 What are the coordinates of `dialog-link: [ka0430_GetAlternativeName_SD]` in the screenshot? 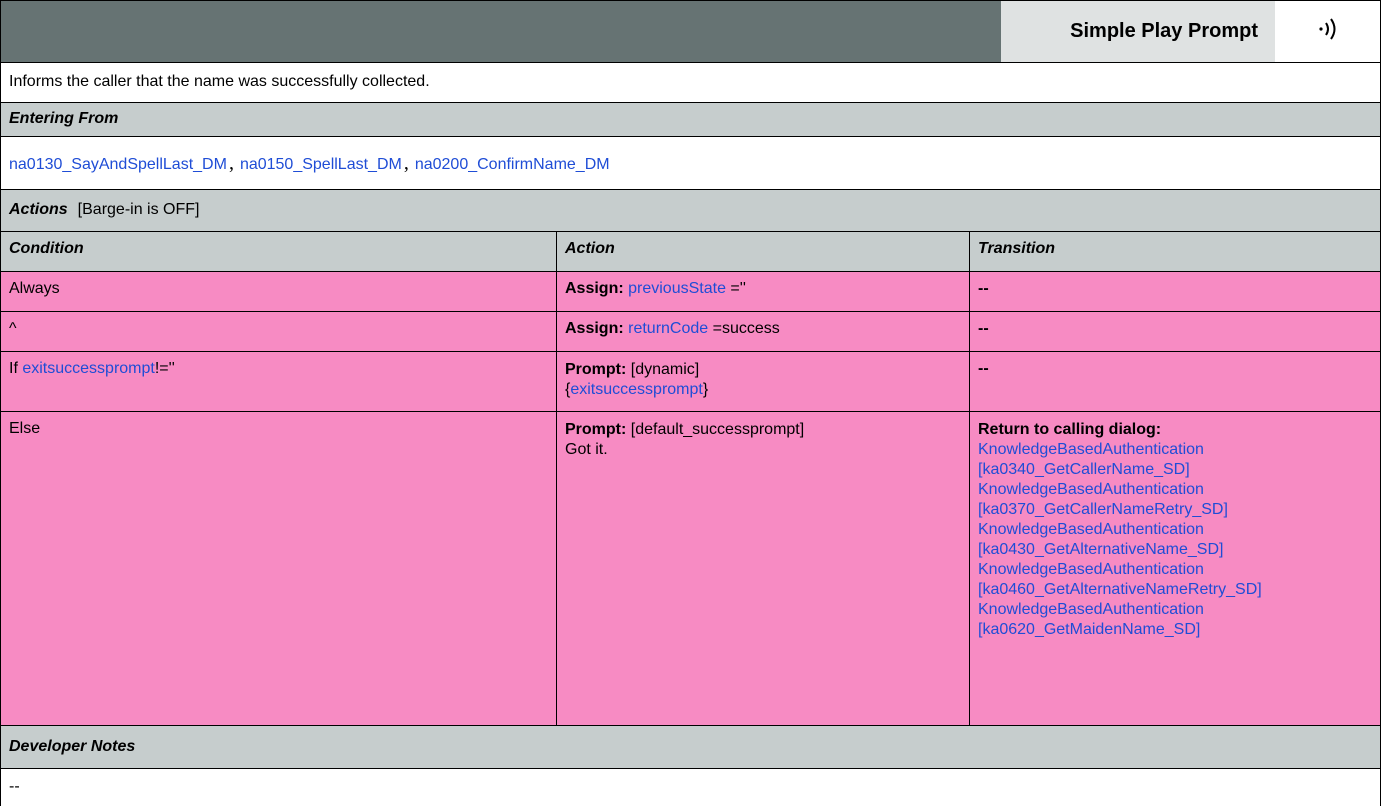 It's located at (1175, 550).